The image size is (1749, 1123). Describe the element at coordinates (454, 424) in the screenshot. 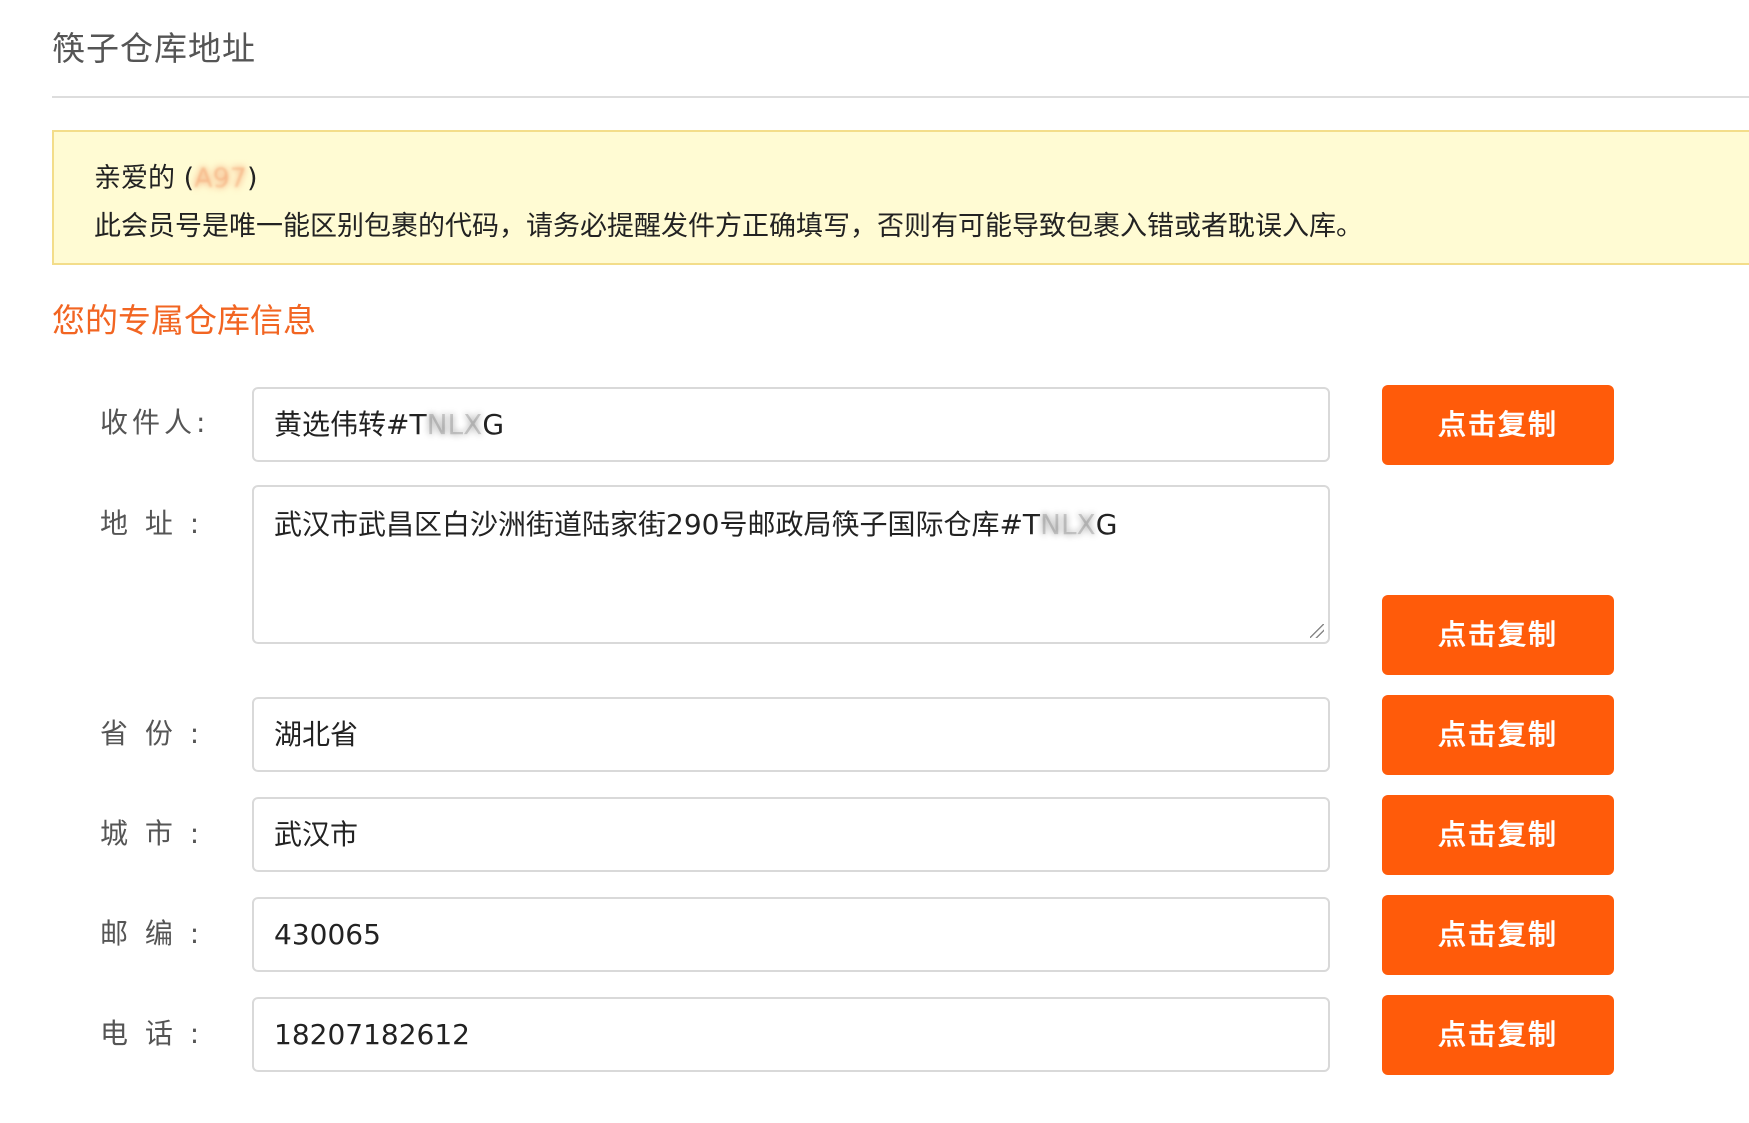

I see `recipient-redacted: NLX` at that location.